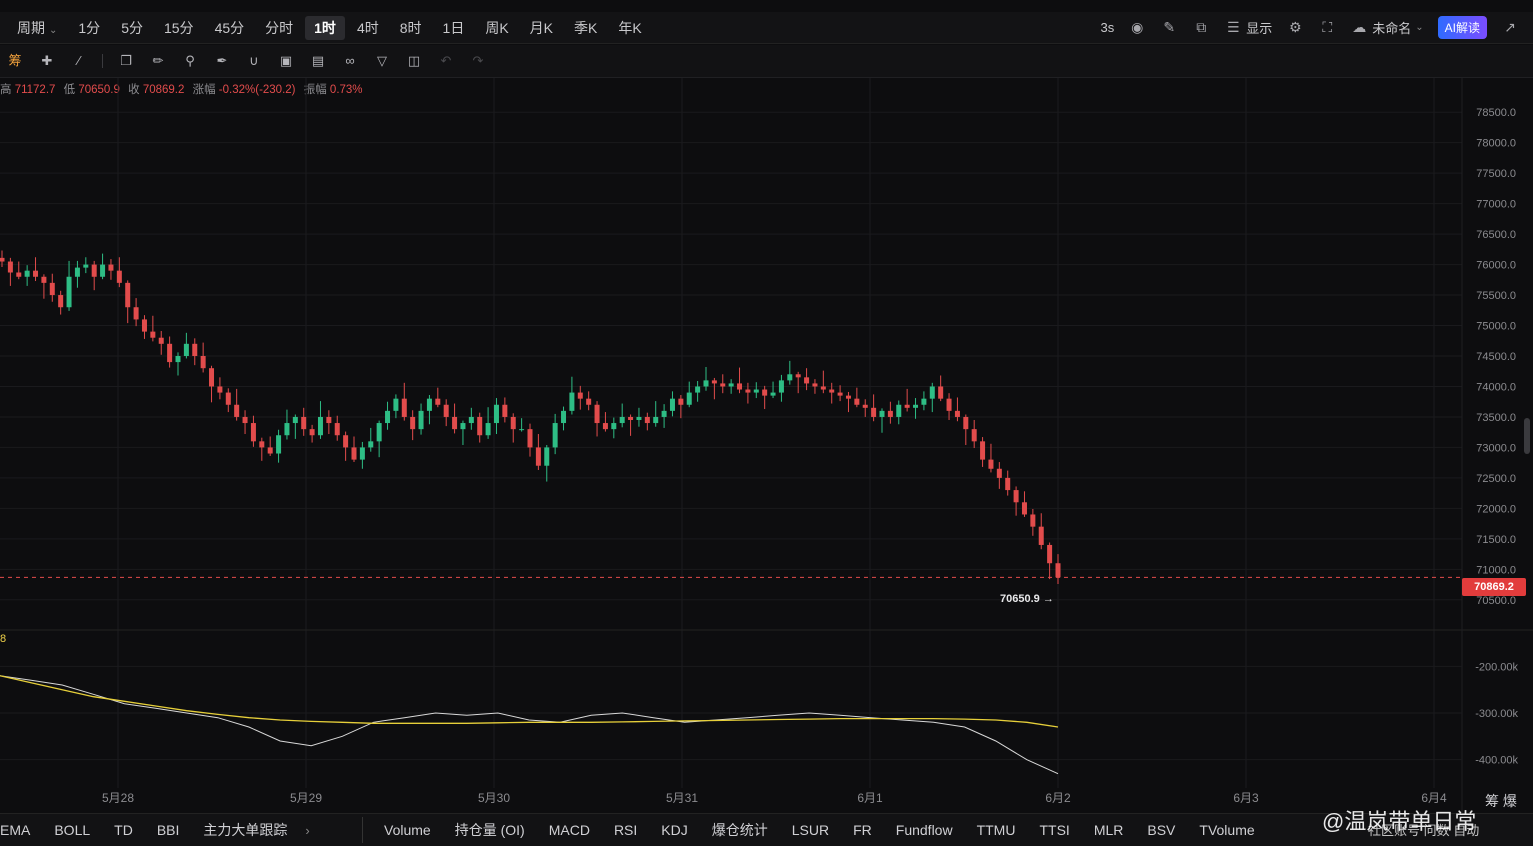 The height and width of the screenshot is (846, 1533). I want to click on timeframe-tab: 周K, so click(496, 28).